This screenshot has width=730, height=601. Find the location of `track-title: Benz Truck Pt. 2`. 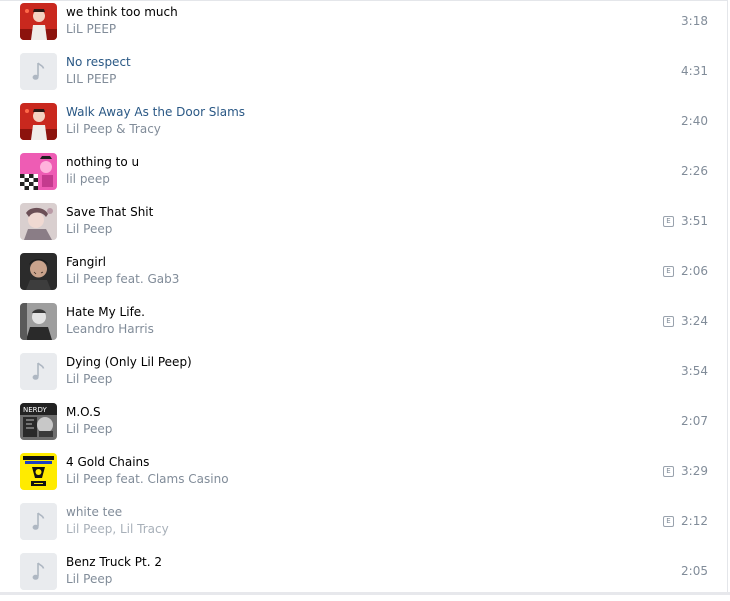

track-title: Benz Truck Pt. 2 is located at coordinates (114, 562).